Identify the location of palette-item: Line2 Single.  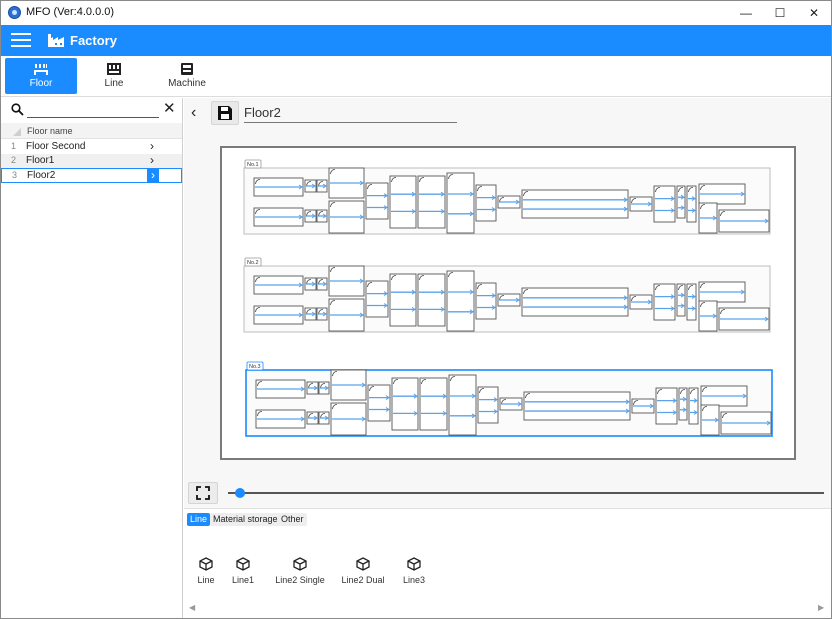
(300, 571).